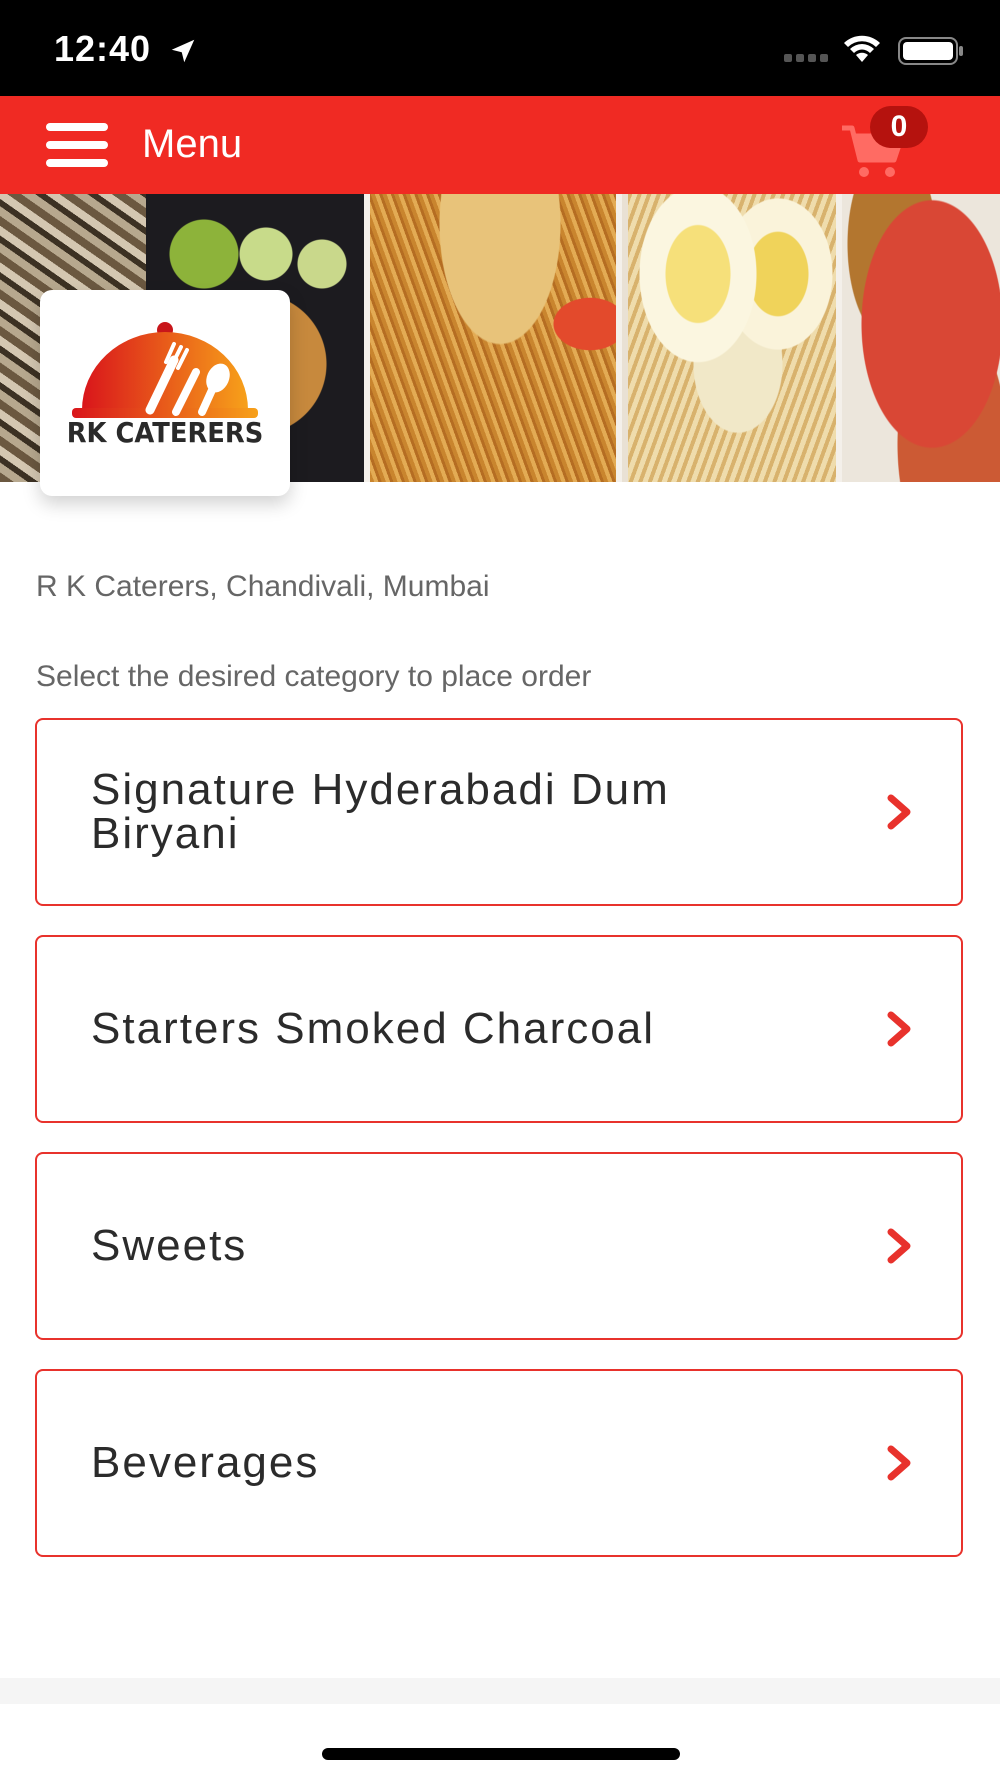 The image size is (1000, 1778). What do you see at coordinates (192, 144) in the screenshot?
I see `app-bar-title: Menu` at bounding box center [192, 144].